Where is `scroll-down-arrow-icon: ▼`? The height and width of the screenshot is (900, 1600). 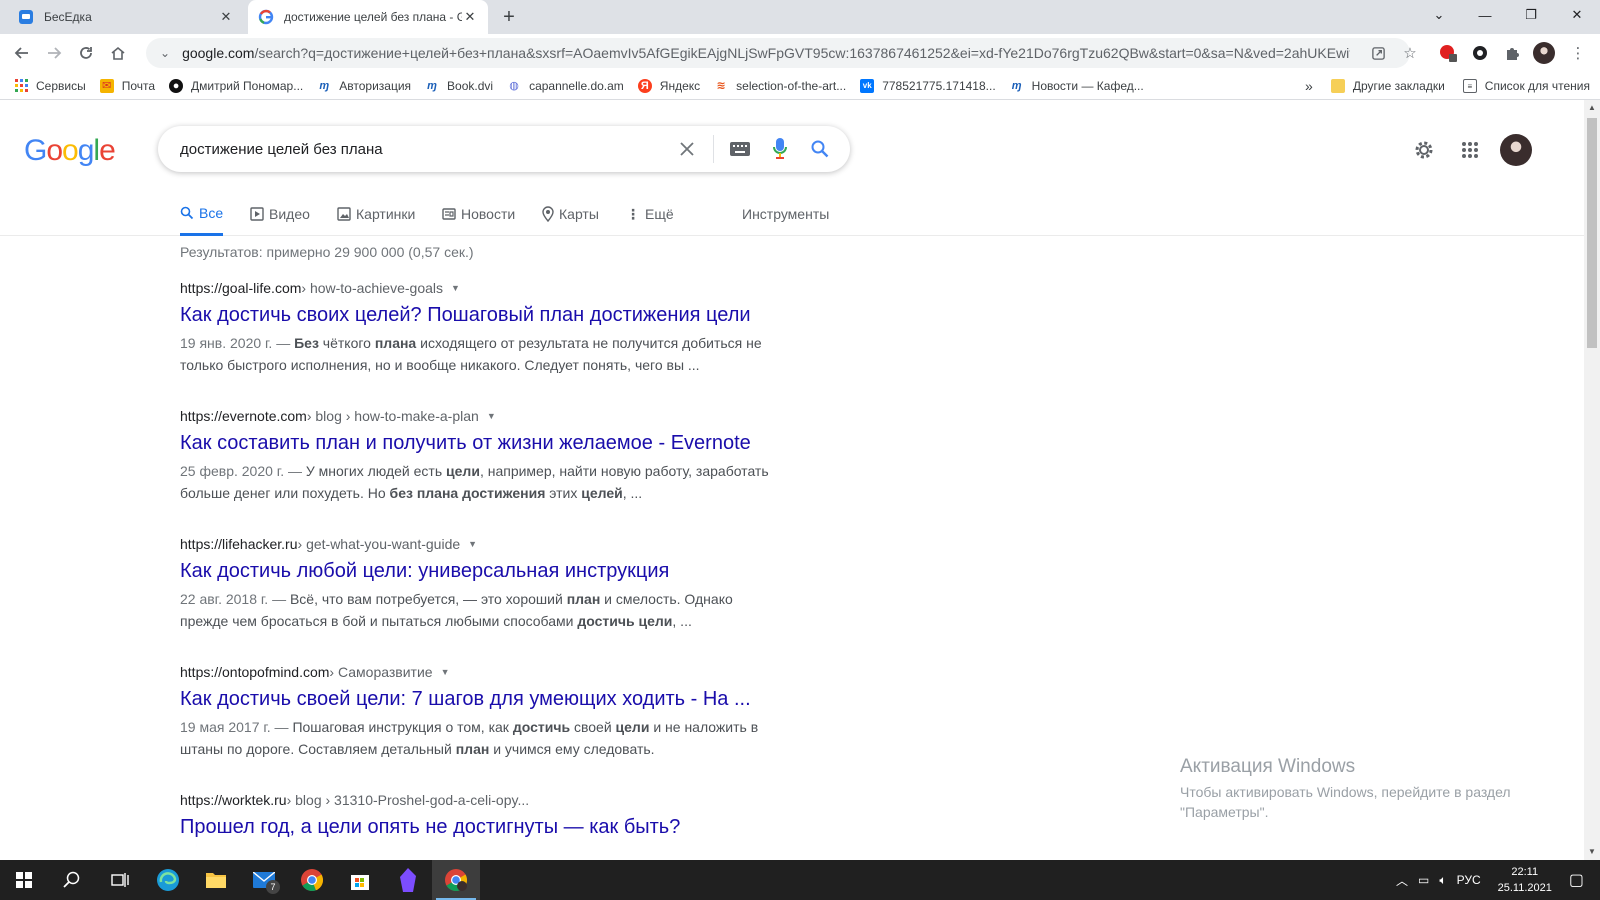 scroll-down-arrow-icon: ▼ is located at coordinates (1592, 852).